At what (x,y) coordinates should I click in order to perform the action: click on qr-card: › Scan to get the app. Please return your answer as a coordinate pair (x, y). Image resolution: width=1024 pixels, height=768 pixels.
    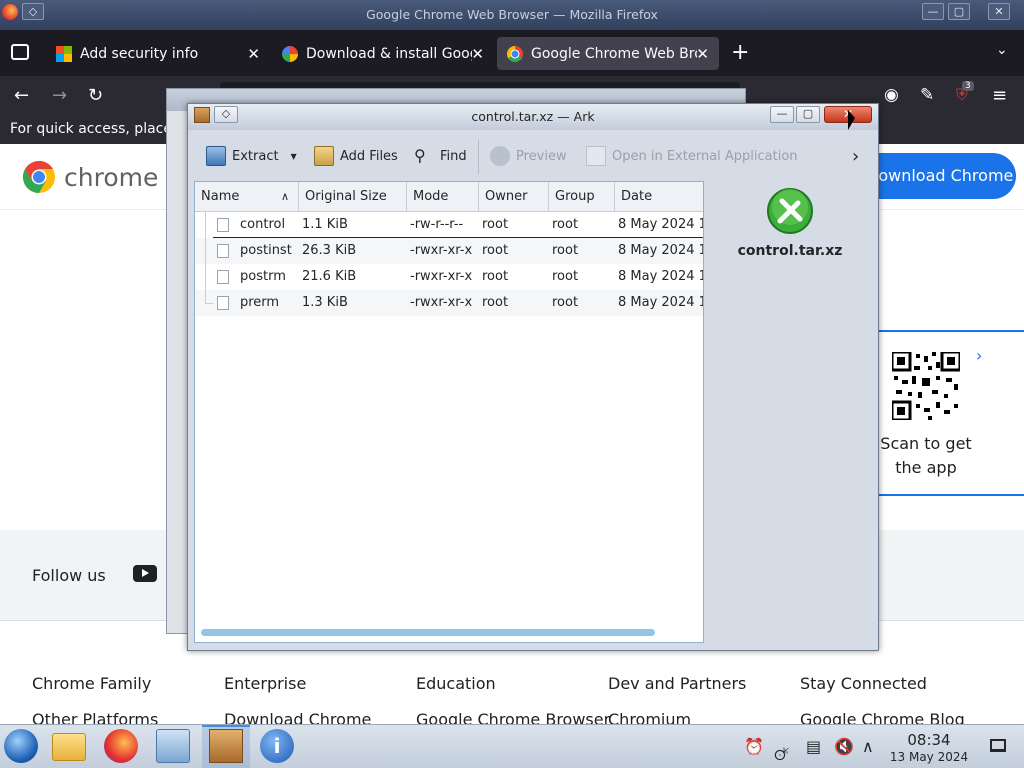
    Looking at the image, I should click on (948, 413).